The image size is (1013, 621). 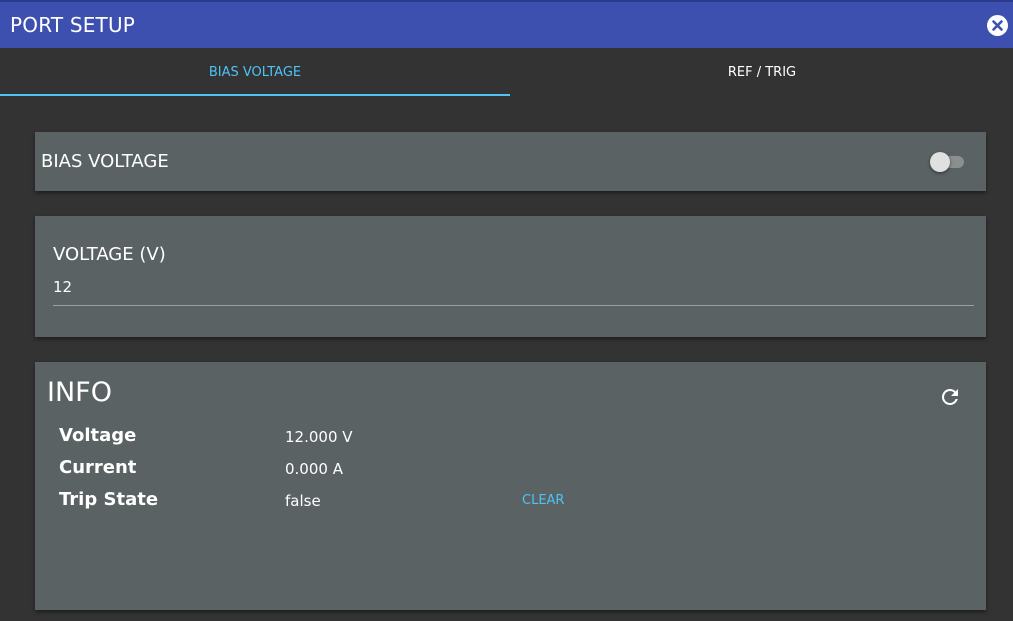 What do you see at coordinates (543, 500) in the screenshot?
I see `clear-button: CLEAR` at bounding box center [543, 500].